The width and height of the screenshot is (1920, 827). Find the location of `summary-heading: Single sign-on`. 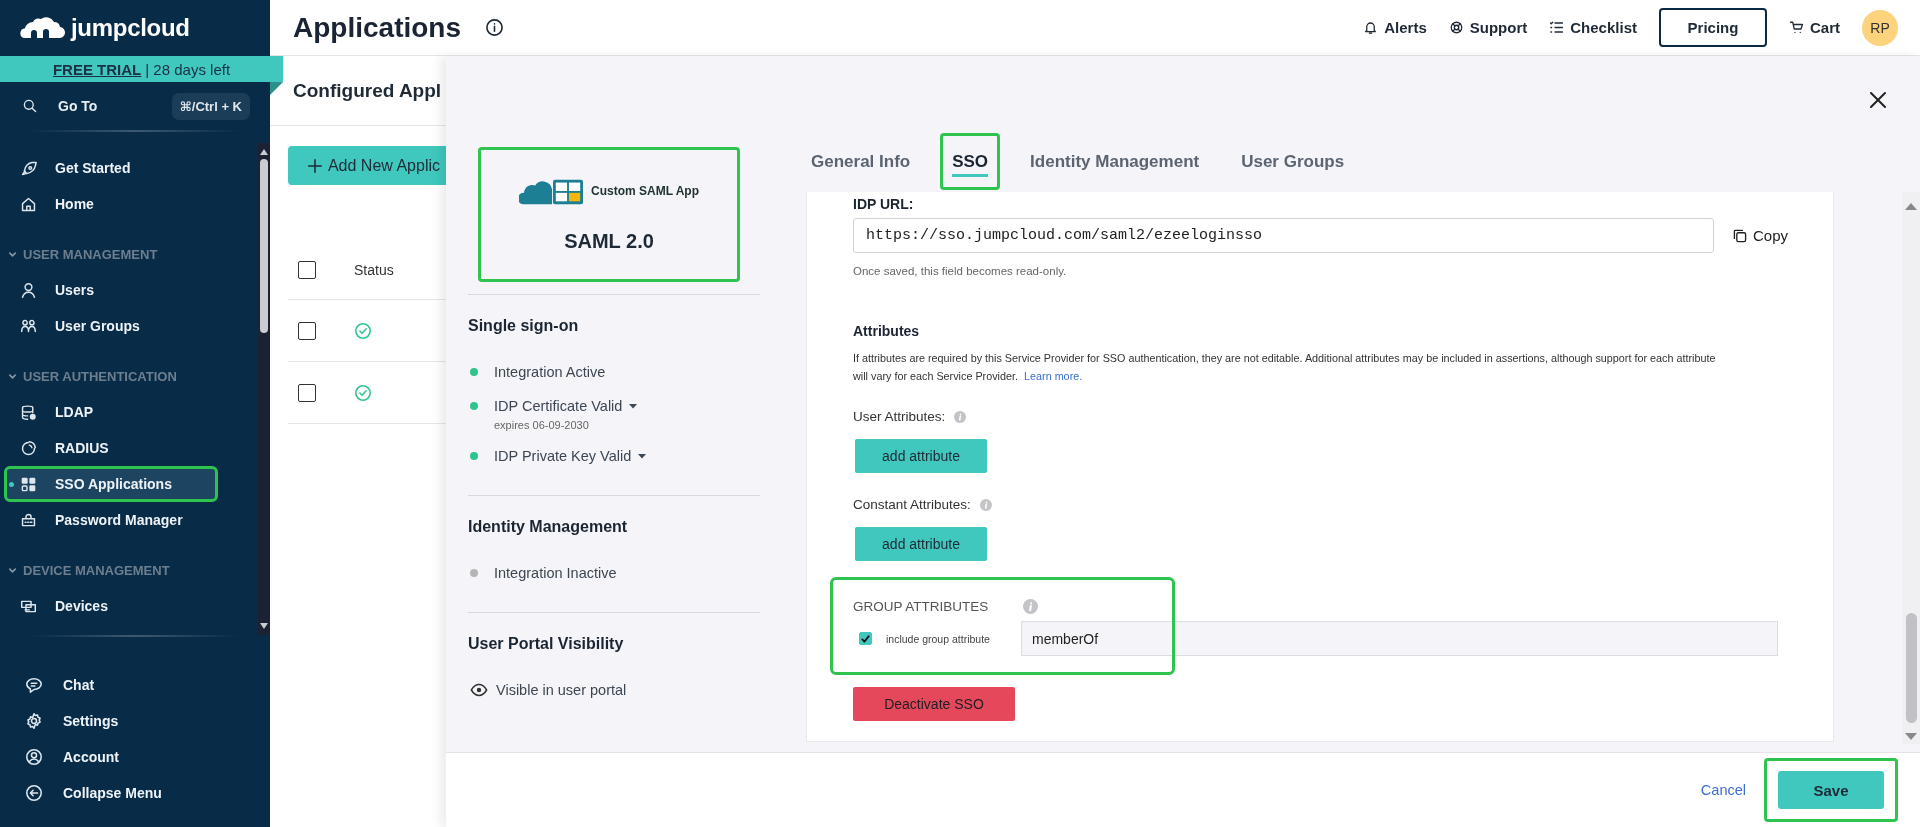

summary-heading: Single sign-on is located at coordinates (524, 326).